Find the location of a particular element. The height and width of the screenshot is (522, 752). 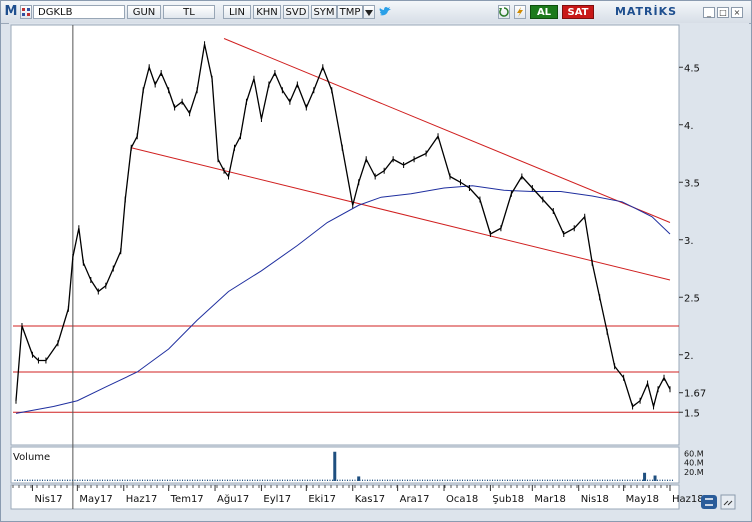

x-tick-label: Ağu17 is located at coordinates (233, 499).